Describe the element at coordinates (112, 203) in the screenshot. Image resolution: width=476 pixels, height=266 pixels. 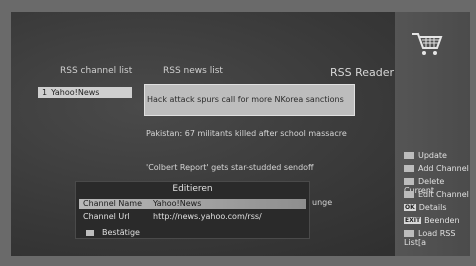
I see `field-label: Channel Name` at that location.